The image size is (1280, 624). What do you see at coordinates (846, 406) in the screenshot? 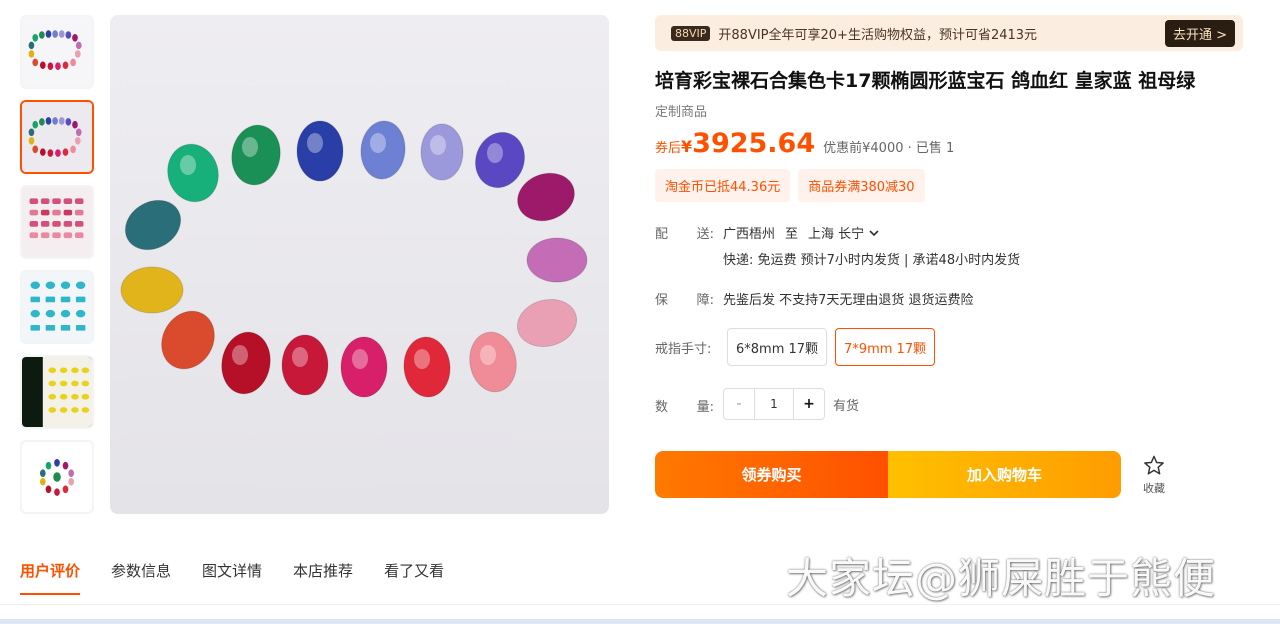
I see `stock-status: 有货` at bounding box center [846, 406].